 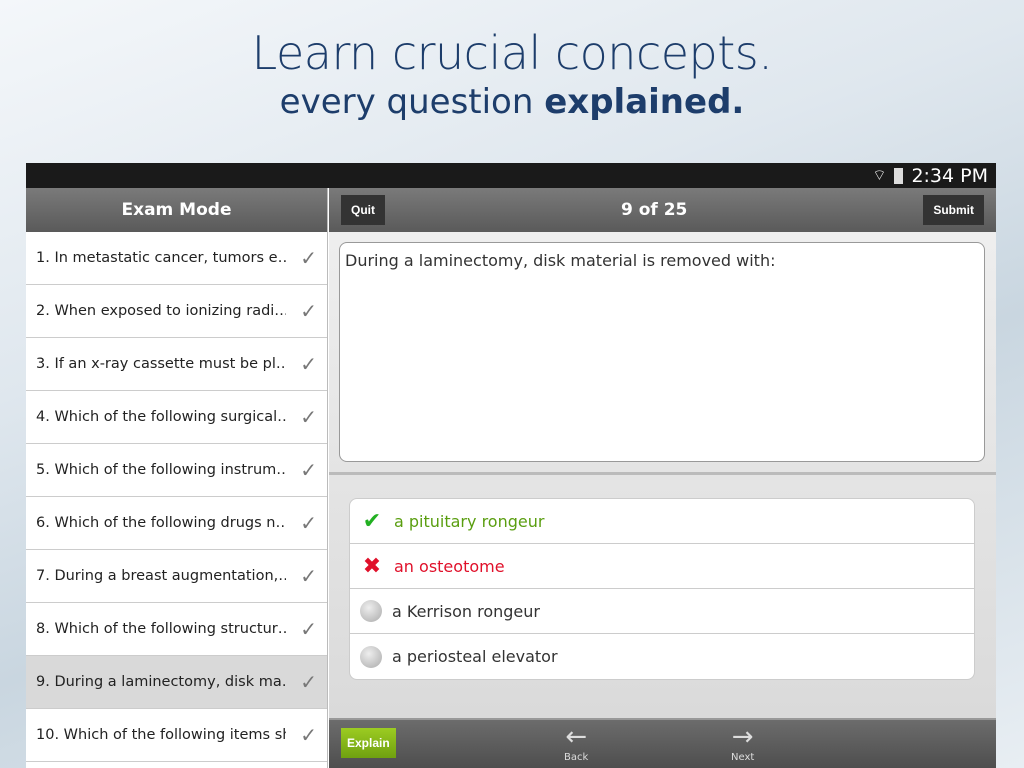 I want to click on answer-text: a periosteal elevator, so click(x=475, y=656).